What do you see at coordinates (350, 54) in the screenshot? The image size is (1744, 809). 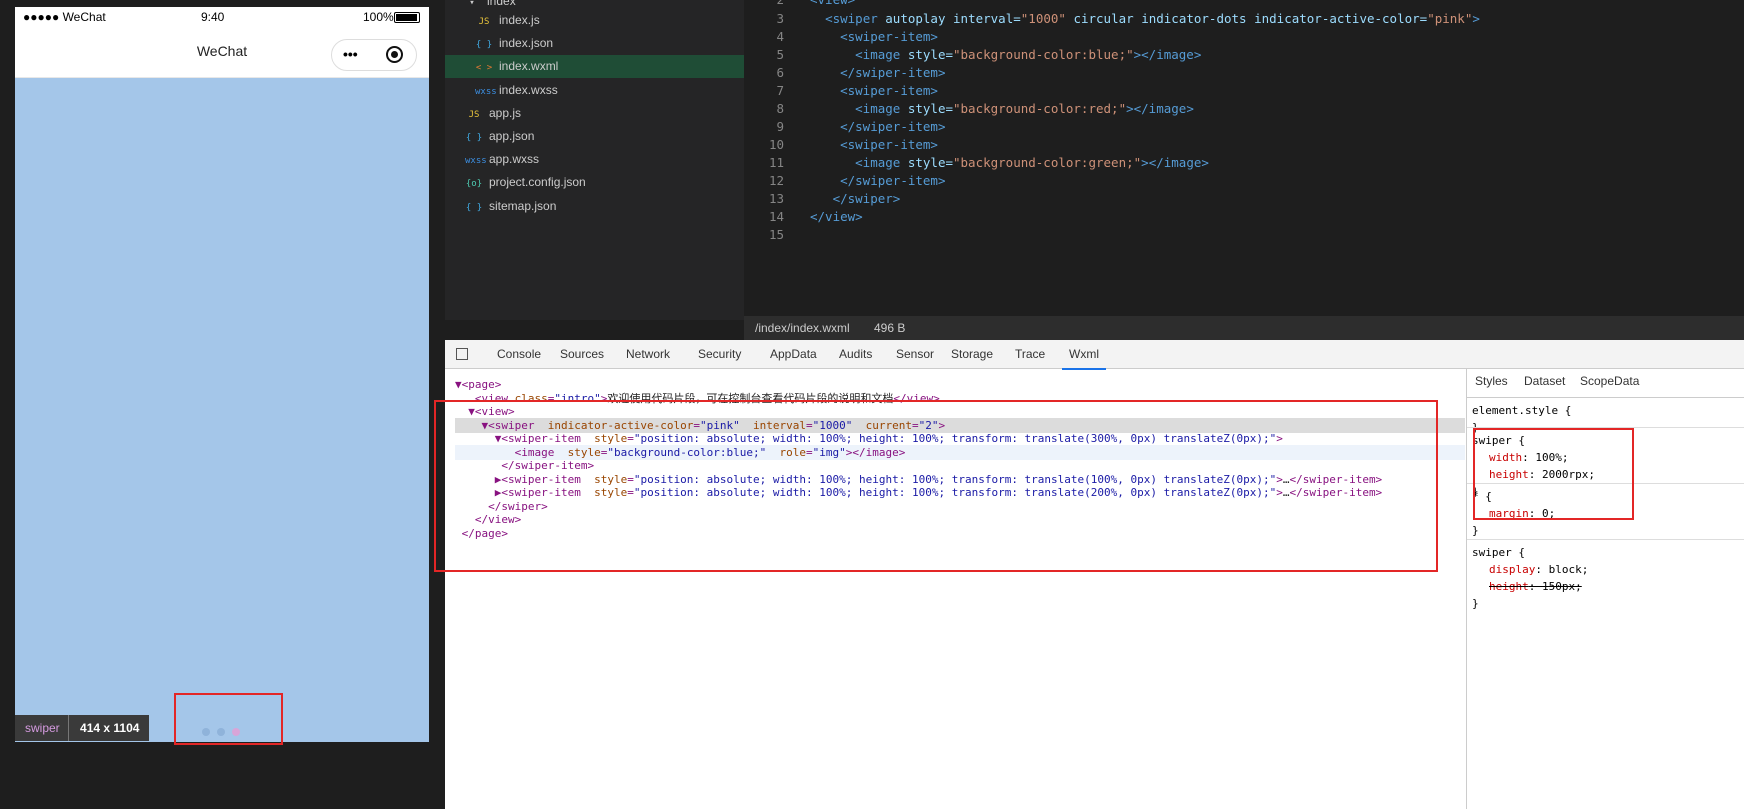 I see `more-button: •••` at bounding box center [350, 54].